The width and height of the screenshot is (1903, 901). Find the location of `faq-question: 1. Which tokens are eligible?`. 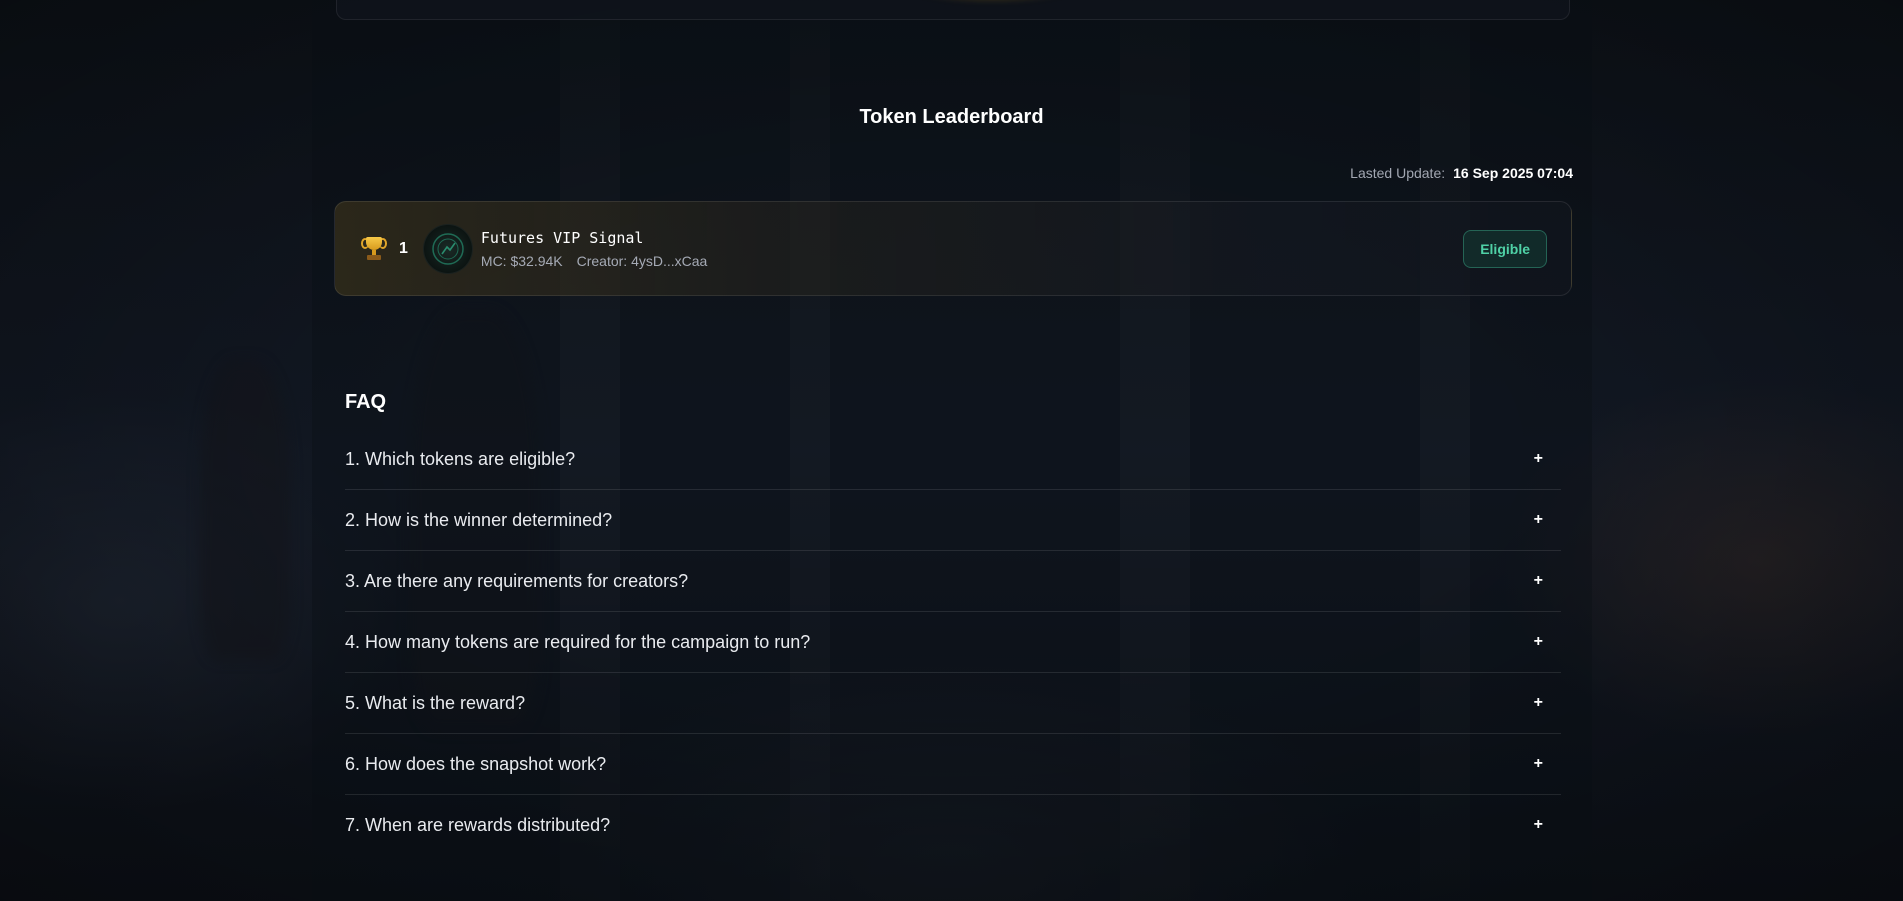

faq-question: 1. Which tokens are eligible? is located at coordinates (460, 458).